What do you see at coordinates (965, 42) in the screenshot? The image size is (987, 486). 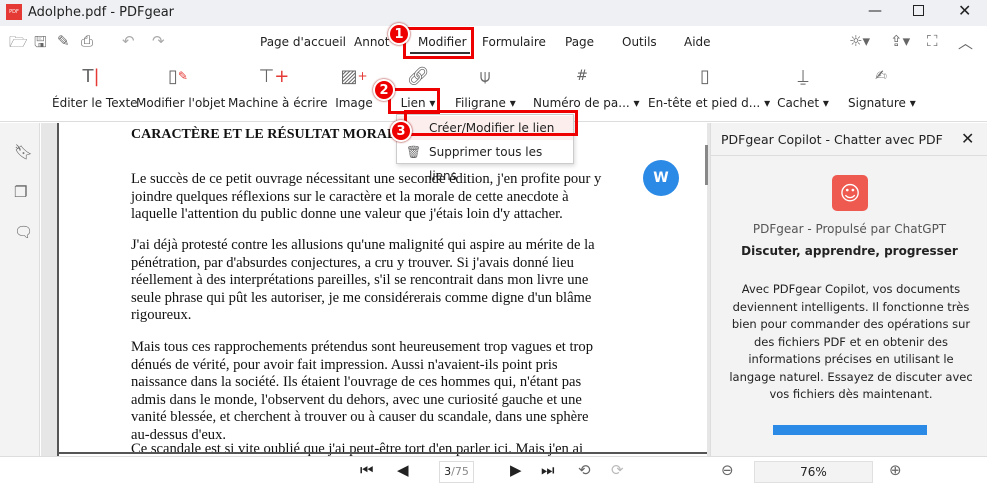 I see `collapse-ribbon-icon: ︿` at bounding box center [965, 42].